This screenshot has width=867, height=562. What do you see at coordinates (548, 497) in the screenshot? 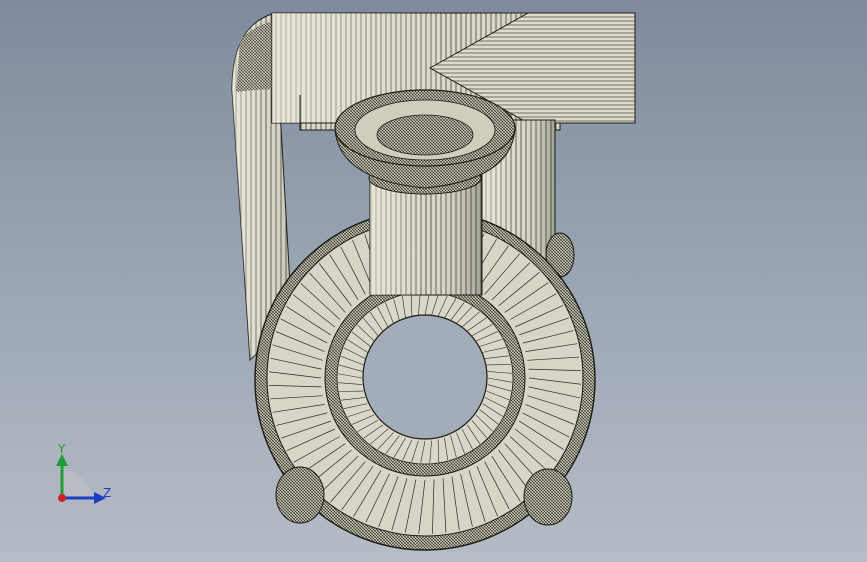
I see `right-boss` at bounding box center [548, 497].